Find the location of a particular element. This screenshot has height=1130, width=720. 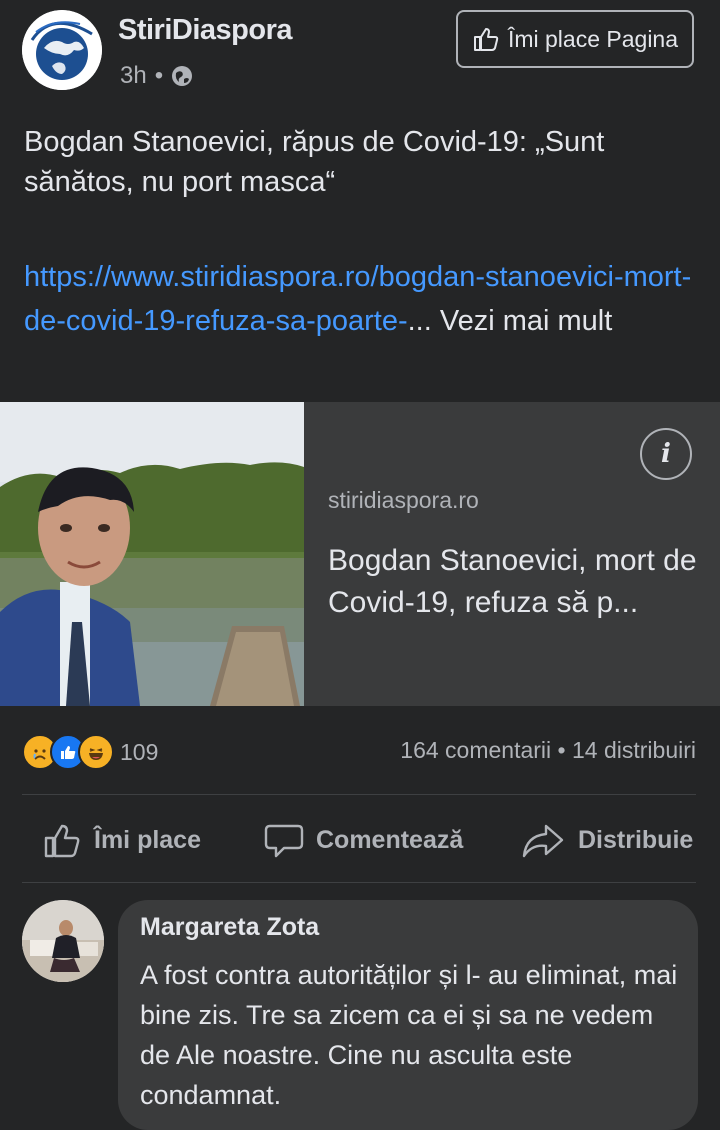

preview-photo is located at coordinates (152, 554).